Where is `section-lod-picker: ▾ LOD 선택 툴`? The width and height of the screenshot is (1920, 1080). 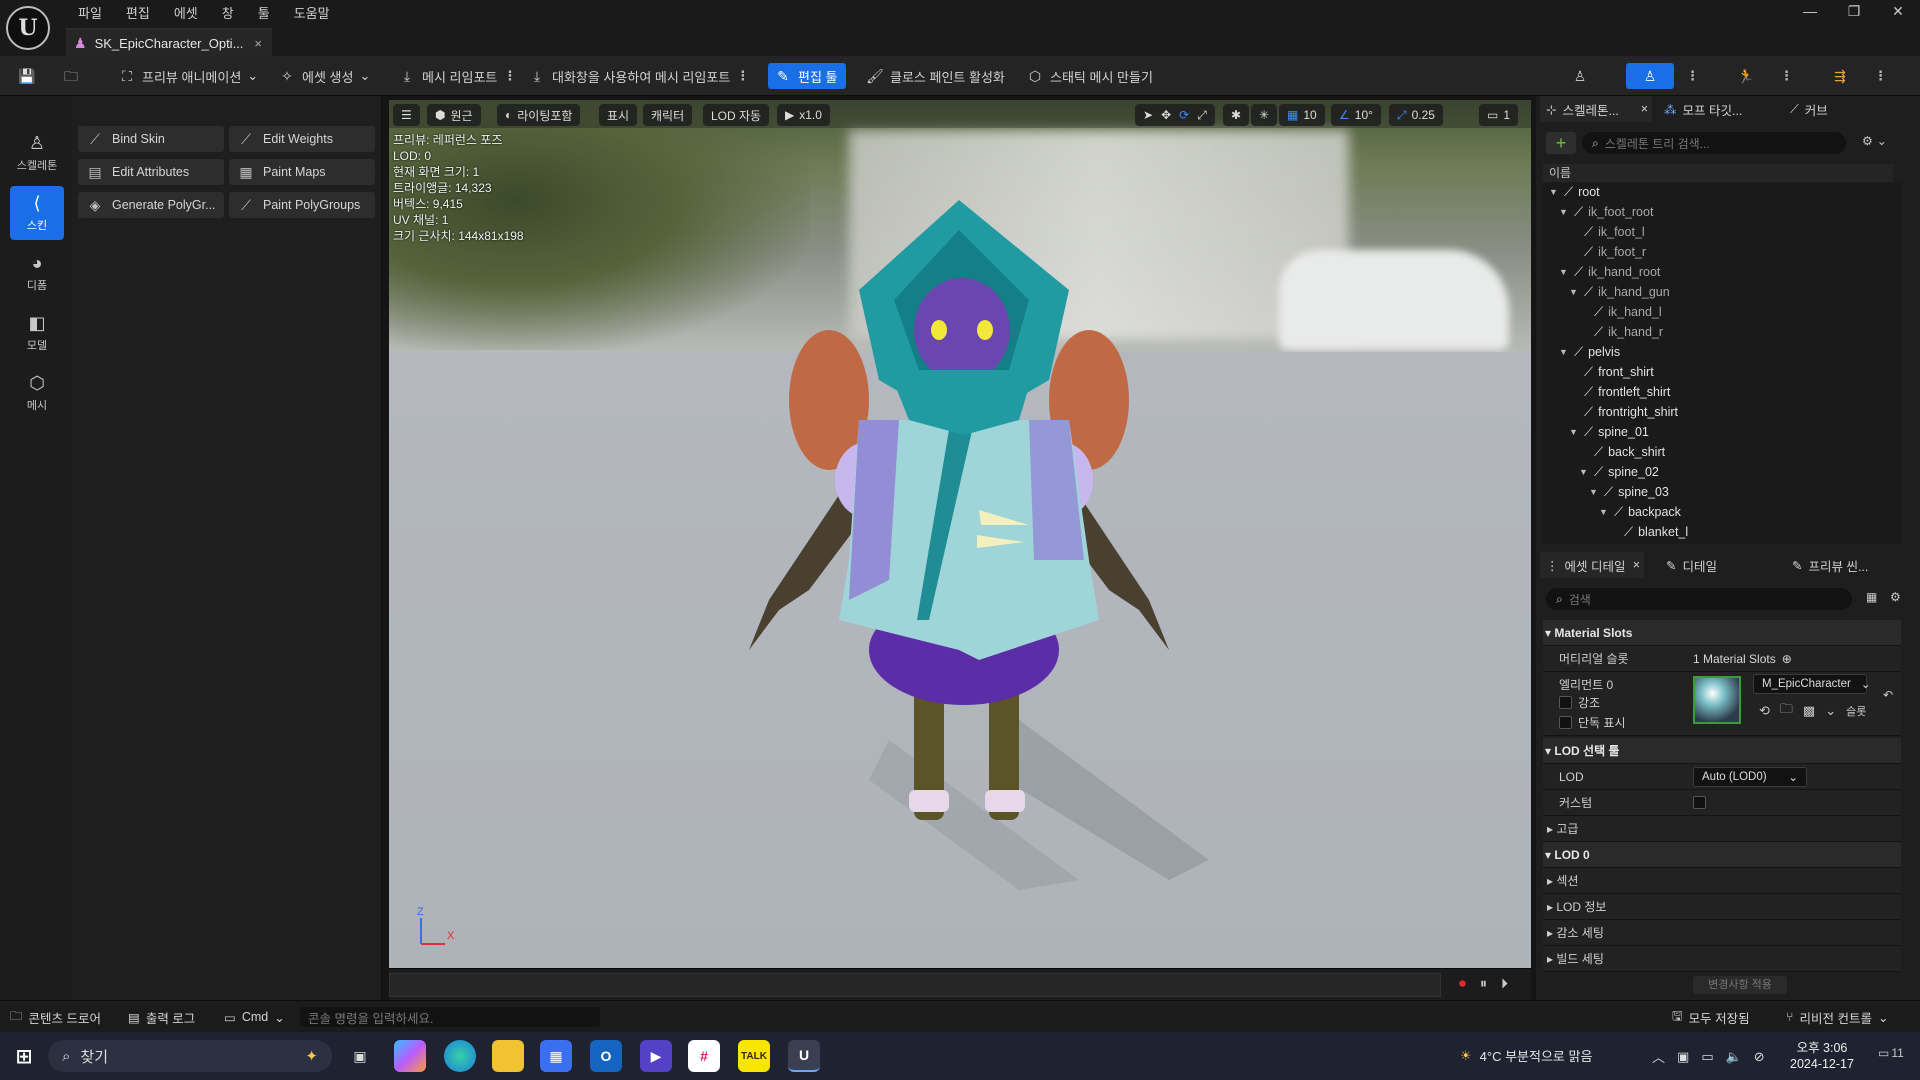
section-lod-picker: ▾ LOD 선택 툴 is located at coordinates (1722, 751).